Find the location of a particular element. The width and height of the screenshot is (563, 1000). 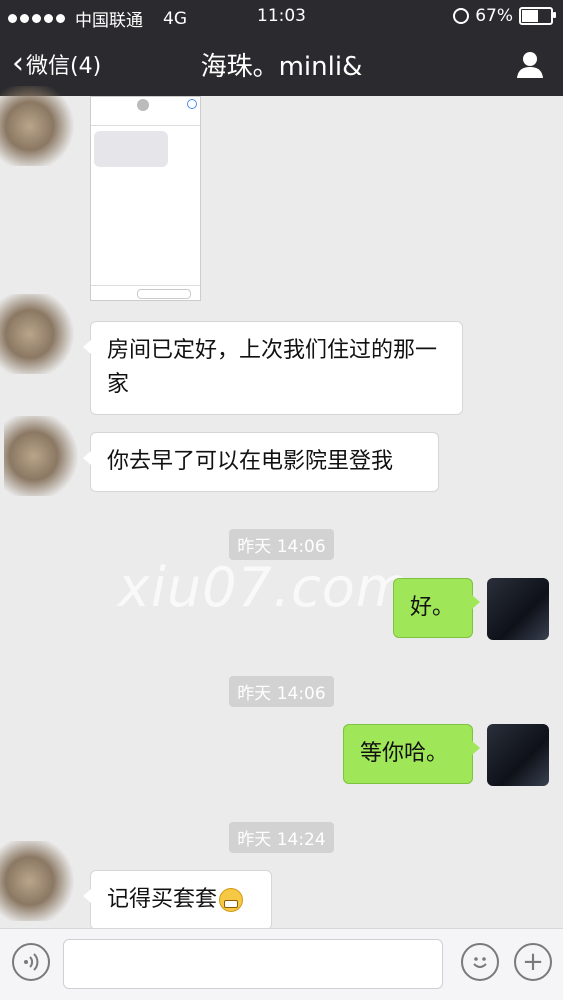

message-bubble-out: 好。 is located at coordinates (436, 608).